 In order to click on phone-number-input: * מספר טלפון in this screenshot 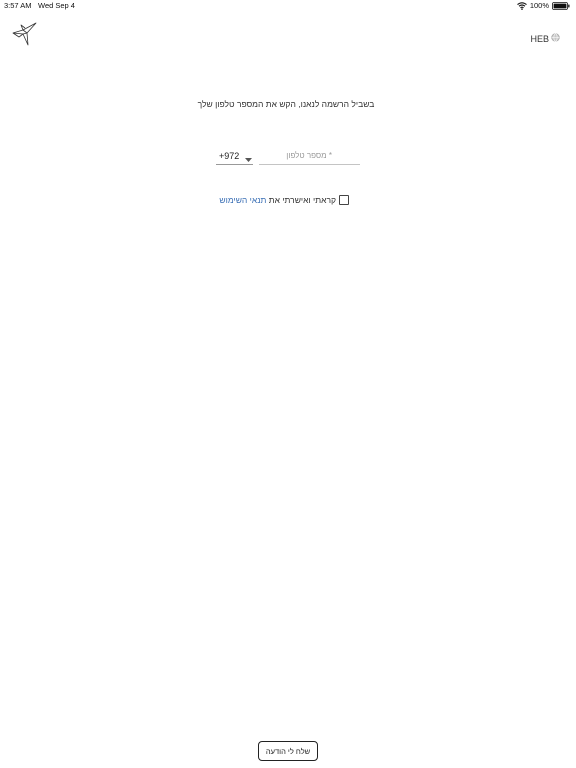, I will do `click(309, 155)`.